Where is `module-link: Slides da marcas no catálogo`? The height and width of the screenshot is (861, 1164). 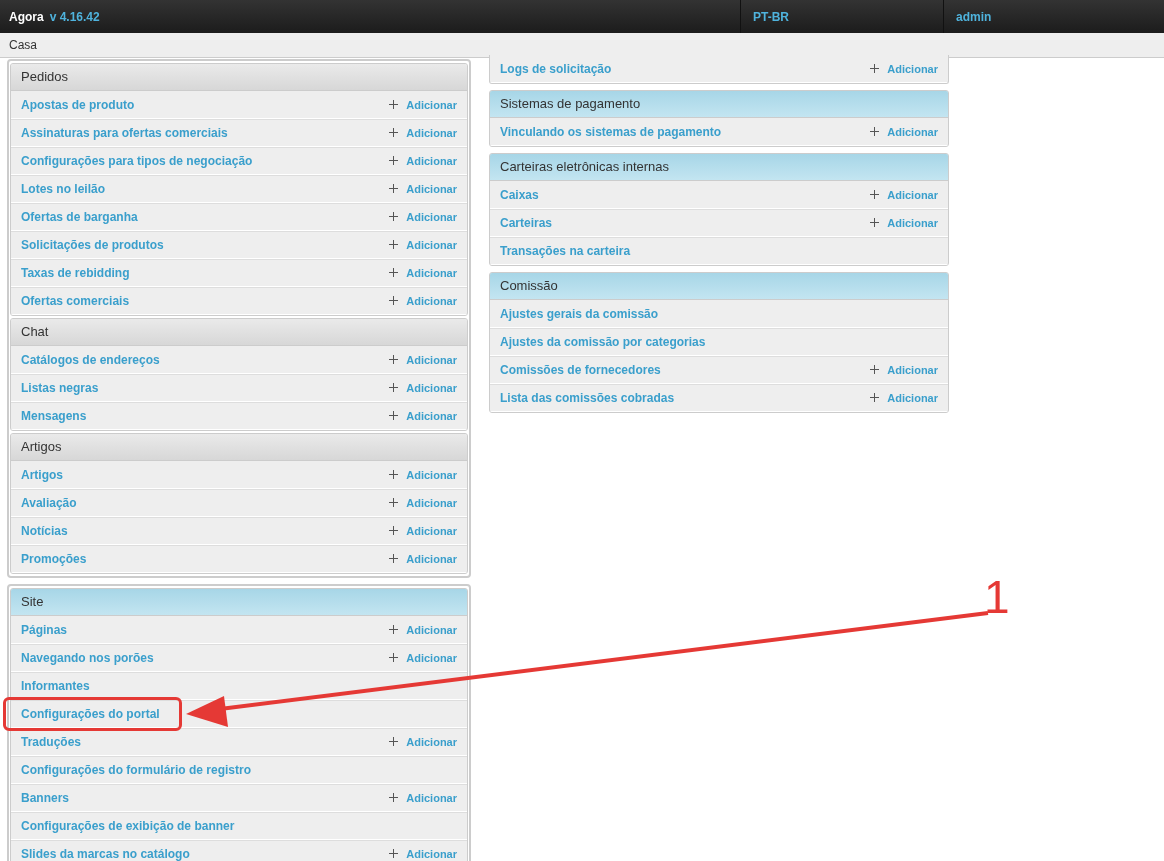
module-link: Slides da marcas no catálogo is located at coordinates (105, 853).